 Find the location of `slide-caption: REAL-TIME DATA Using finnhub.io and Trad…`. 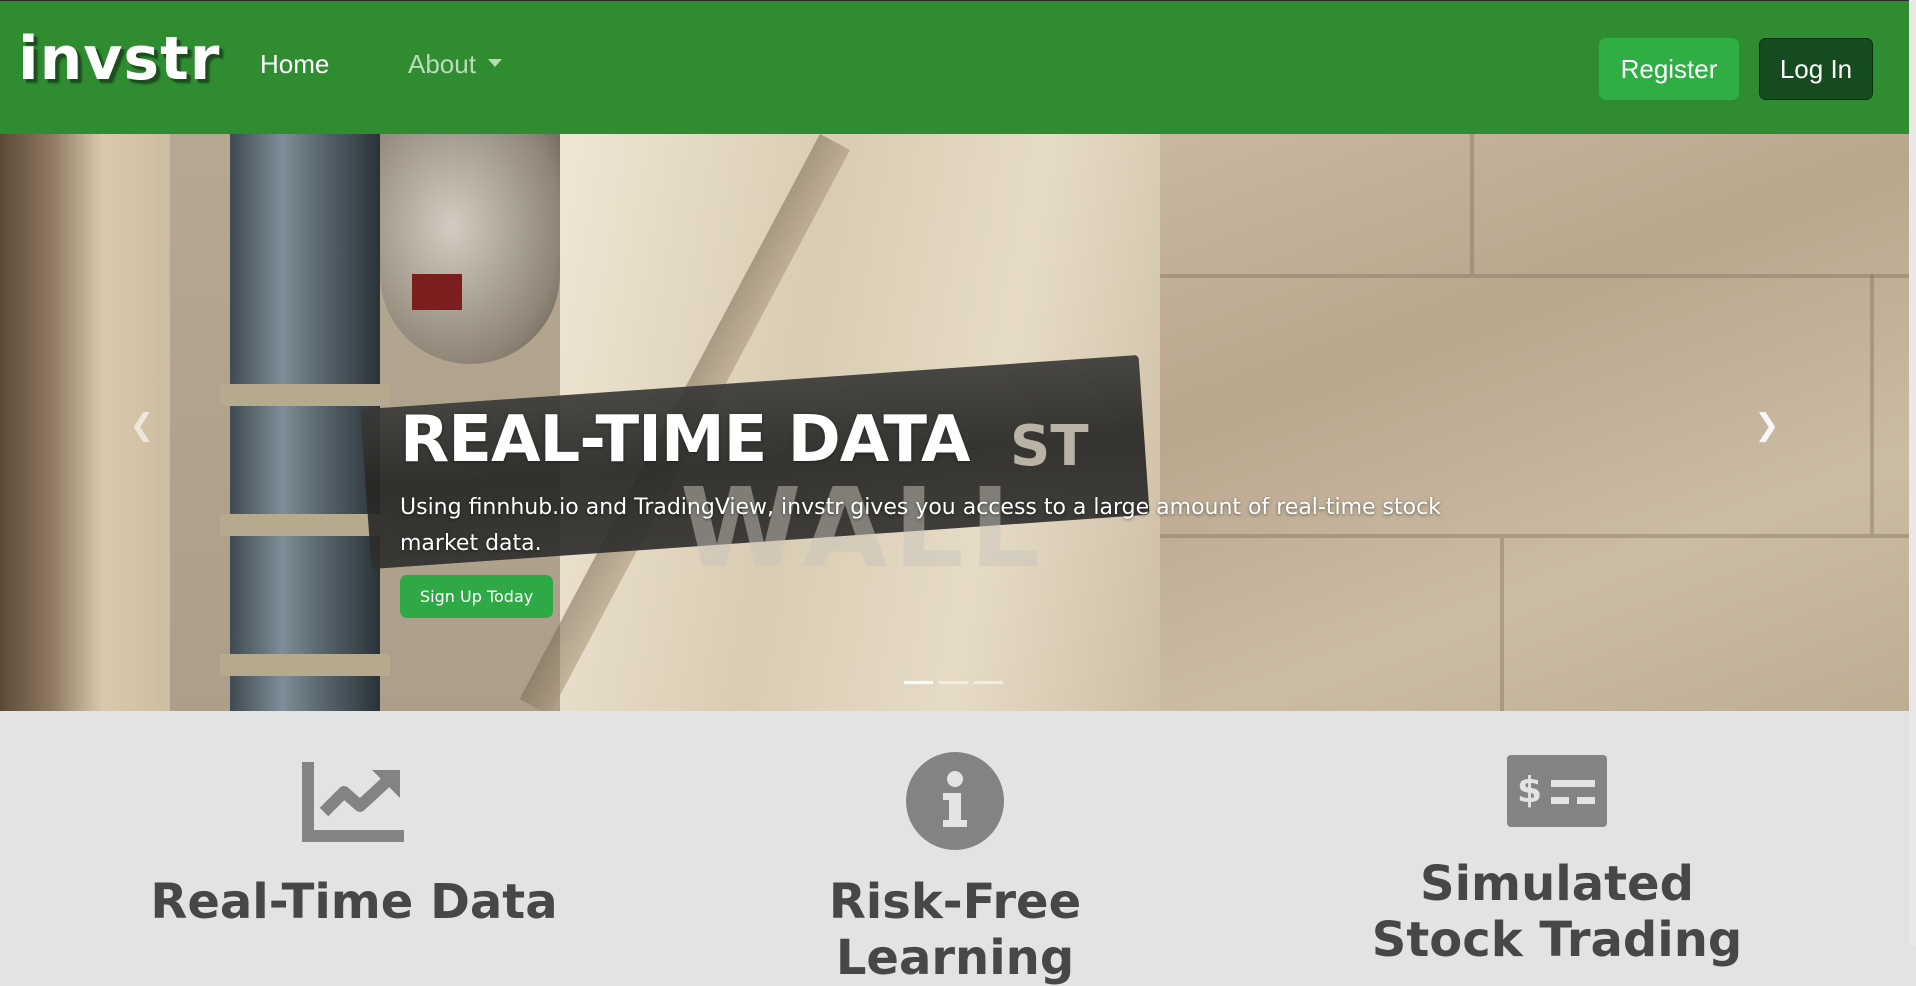

slide-caption: REAL-TIME DATA Using finnhub.io and Trad… is located at coordinates (950, 513).